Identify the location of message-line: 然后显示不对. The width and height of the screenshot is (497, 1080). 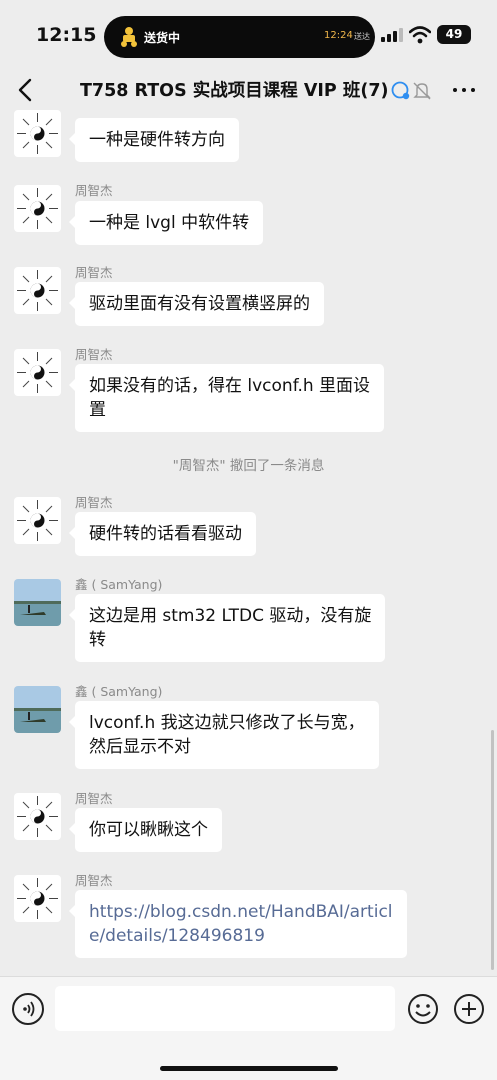
(140, 747).